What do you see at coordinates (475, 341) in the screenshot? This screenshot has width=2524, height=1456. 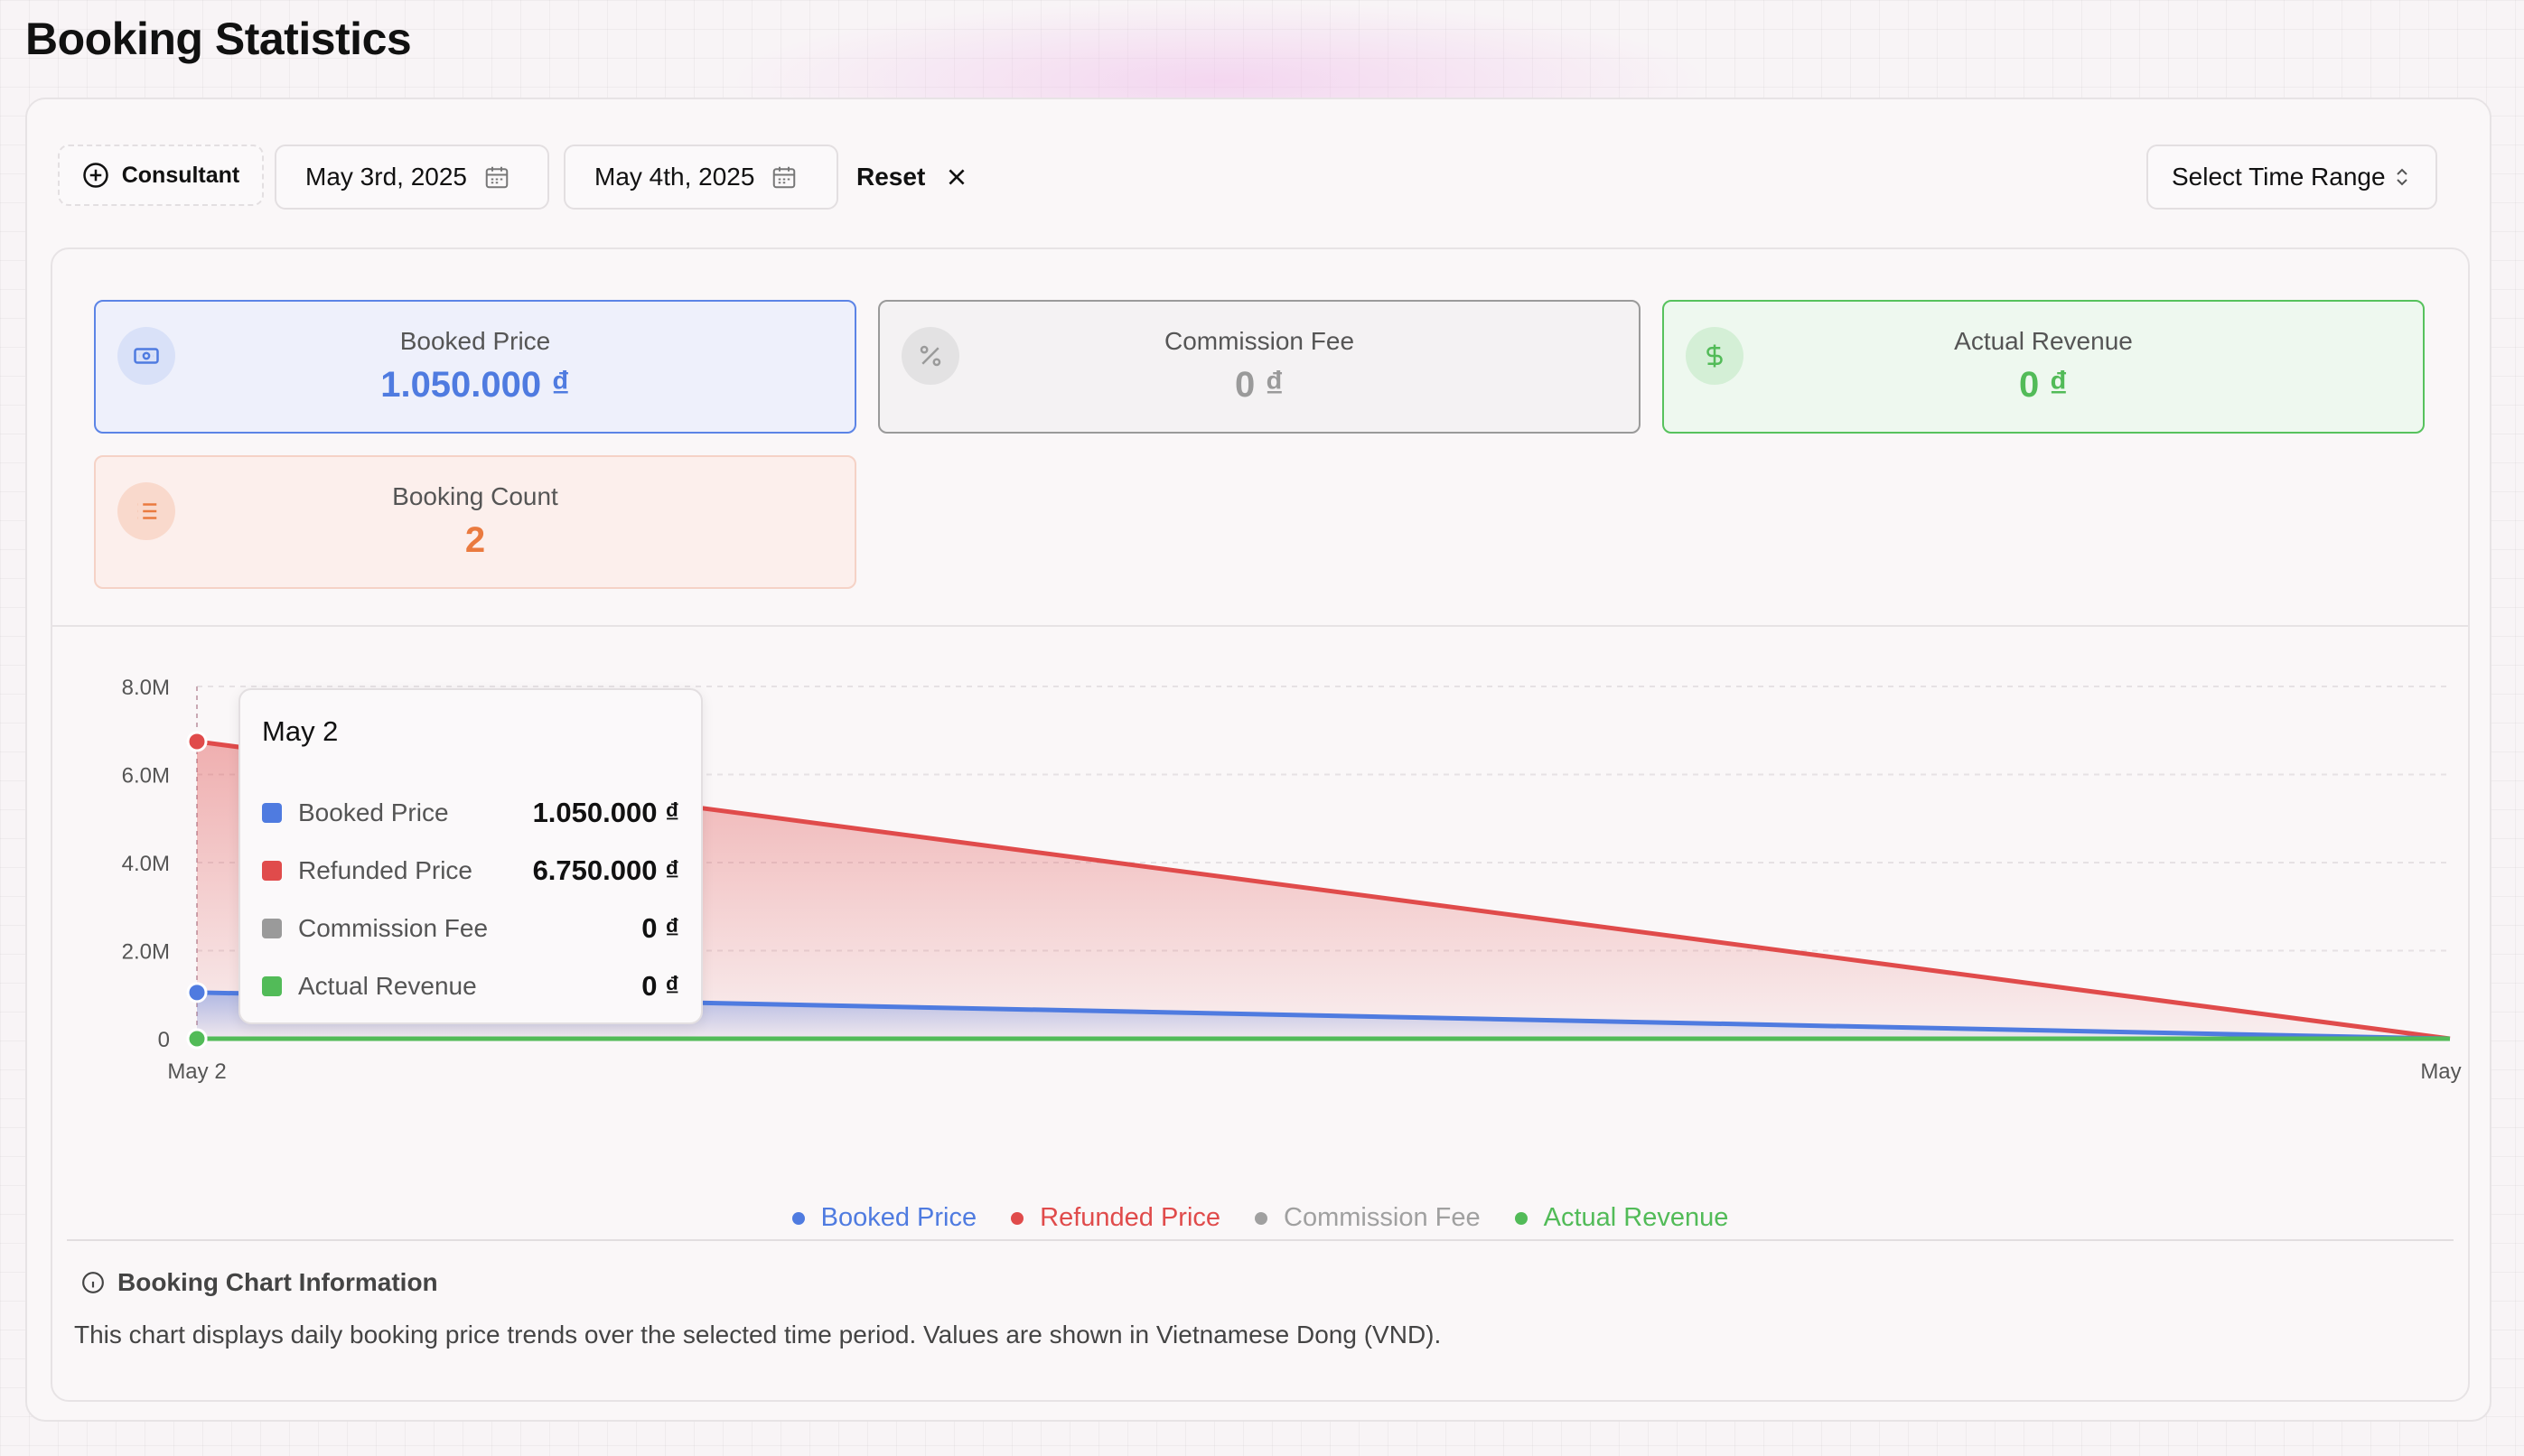 I see `booked-price-label: Booked Price` at bounding box center [475, 341].